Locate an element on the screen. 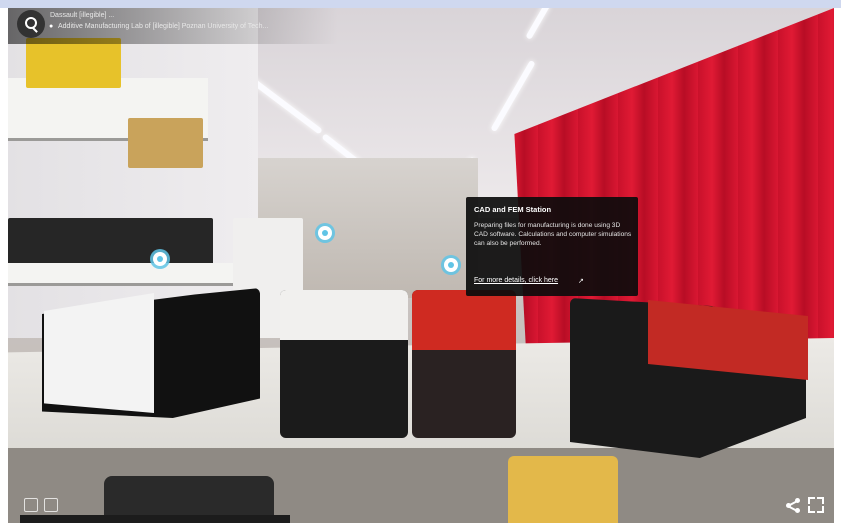 This screenshot has width=841, height=523. tooltip-details-link: For more details, click here is located at coordinates (516, 280).